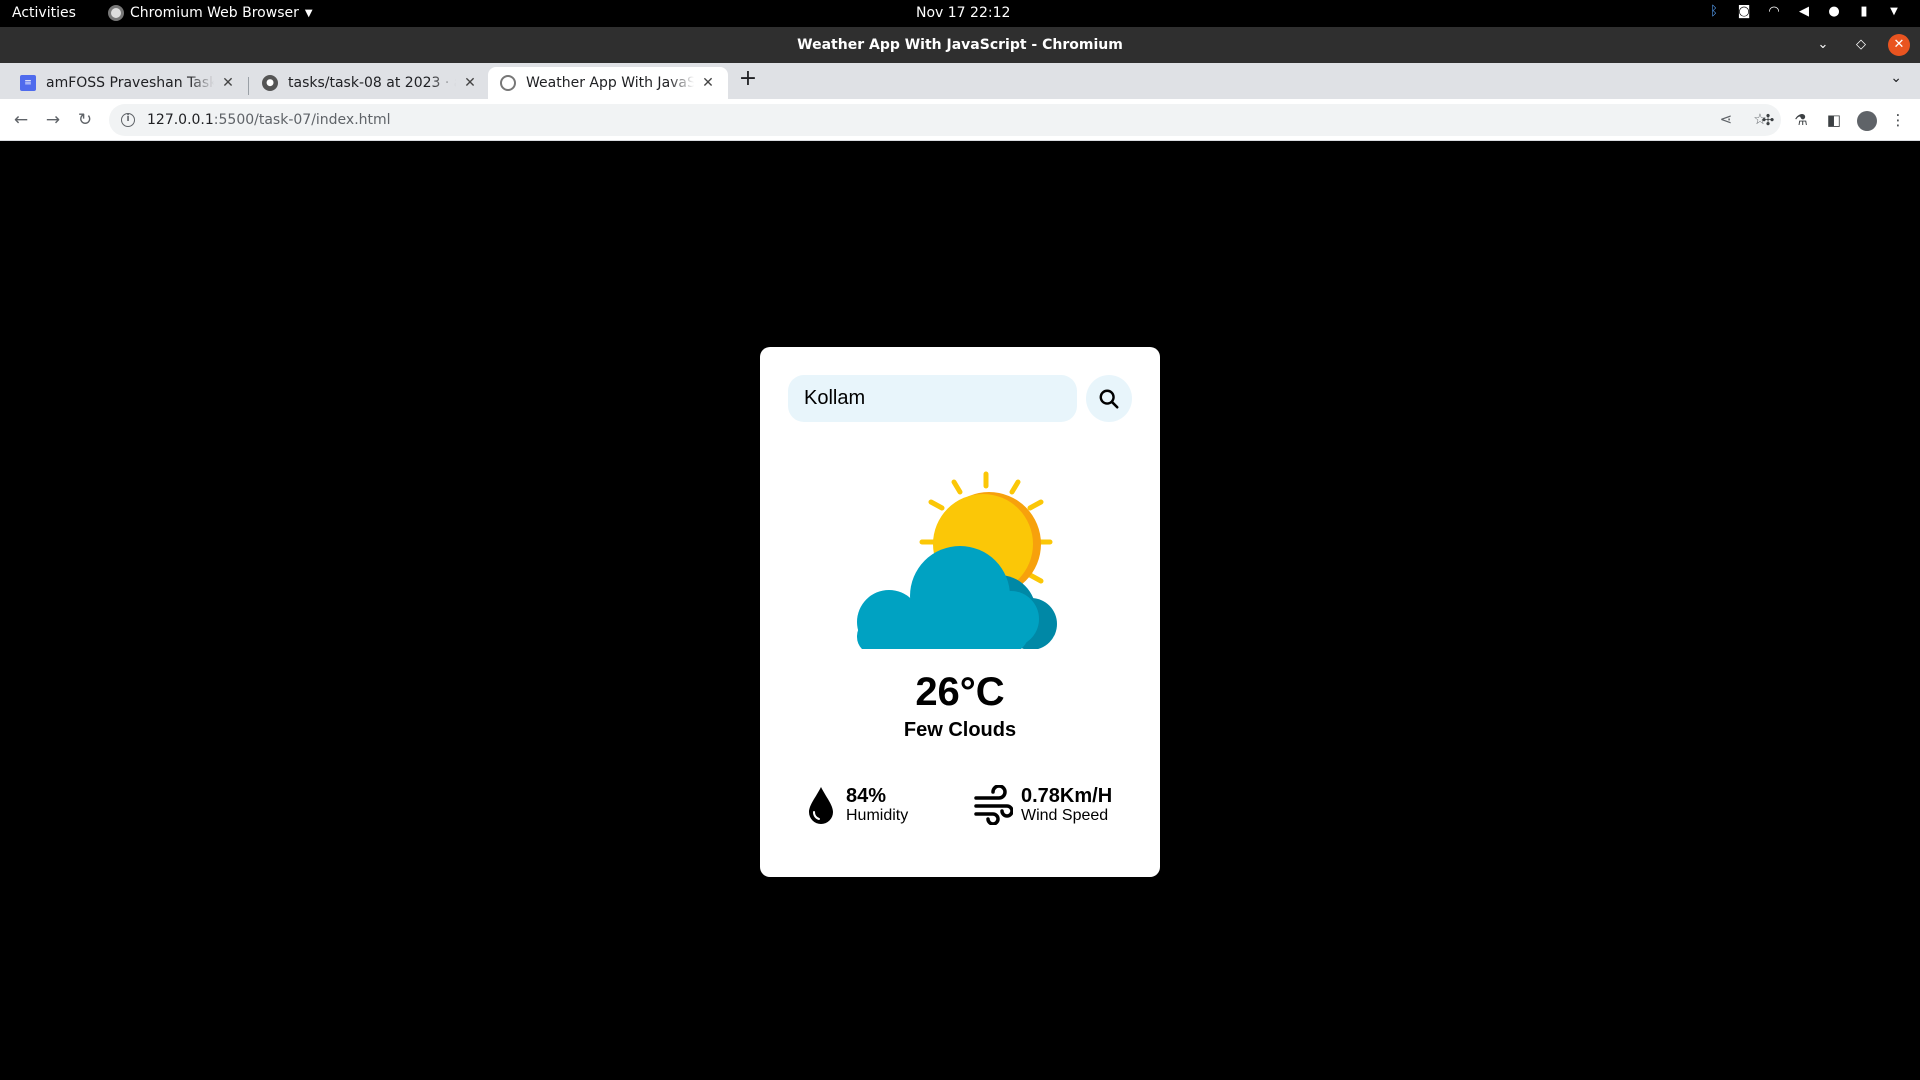 The height and width of the screenshot is (1080, 1920). I want to click on search-button, so click(1109, 398).